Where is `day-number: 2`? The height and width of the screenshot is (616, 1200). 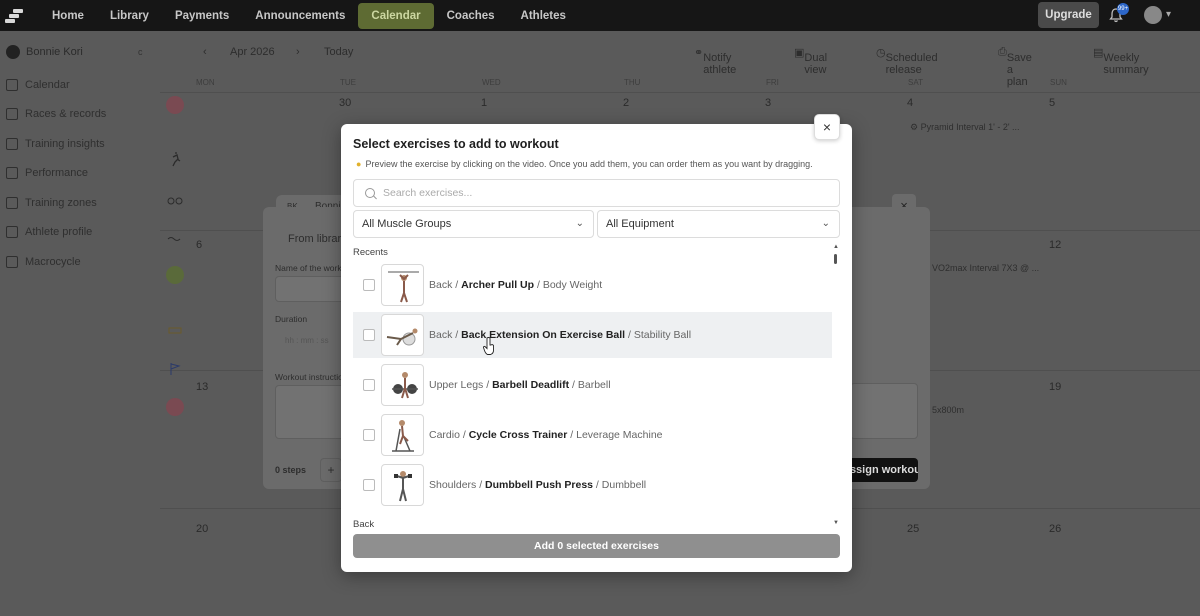 day-number: 2 is located at coordinates (626, 103).